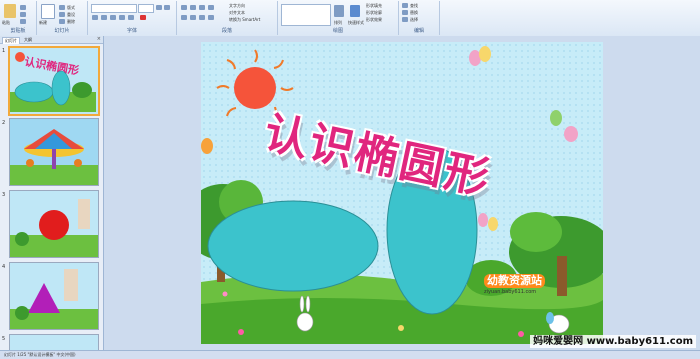 The height and width of the screenshot is (359, 700). Describe the element at coordinates (202, 7) in the screenshot. I see `decrease-indent-icon` at that location.